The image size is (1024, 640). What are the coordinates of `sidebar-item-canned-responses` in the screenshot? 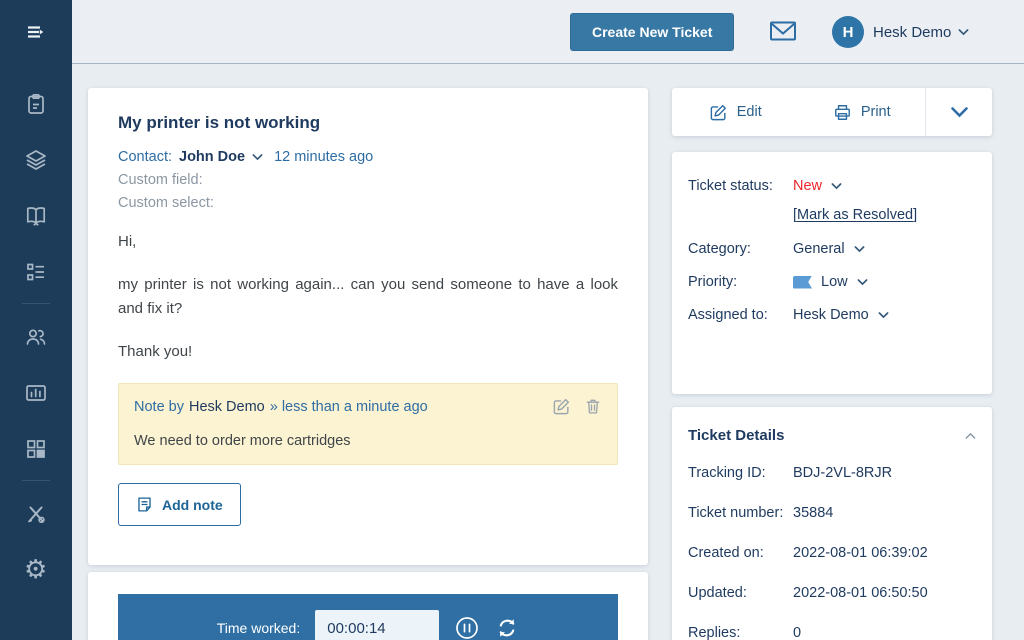 It's located at (36, 272).